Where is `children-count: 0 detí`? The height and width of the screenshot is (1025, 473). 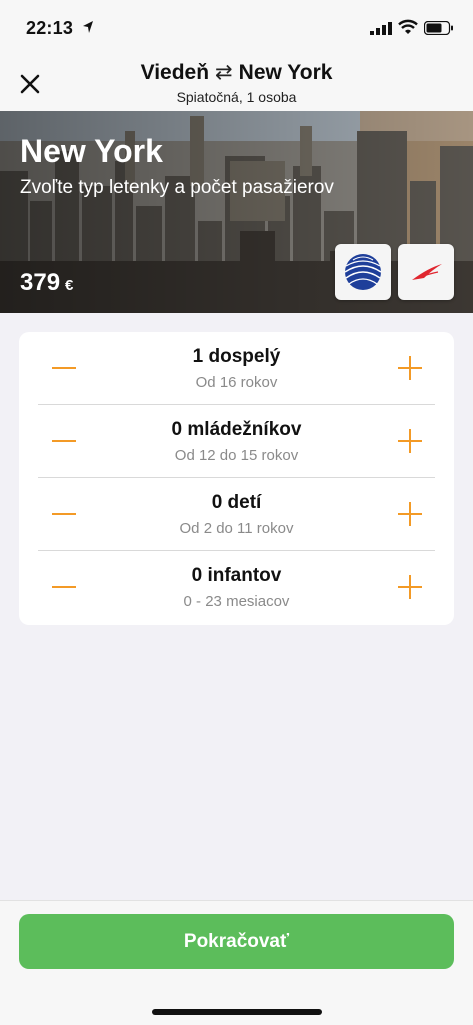
children-count: 0 detí is located at coordinates (236, 502).